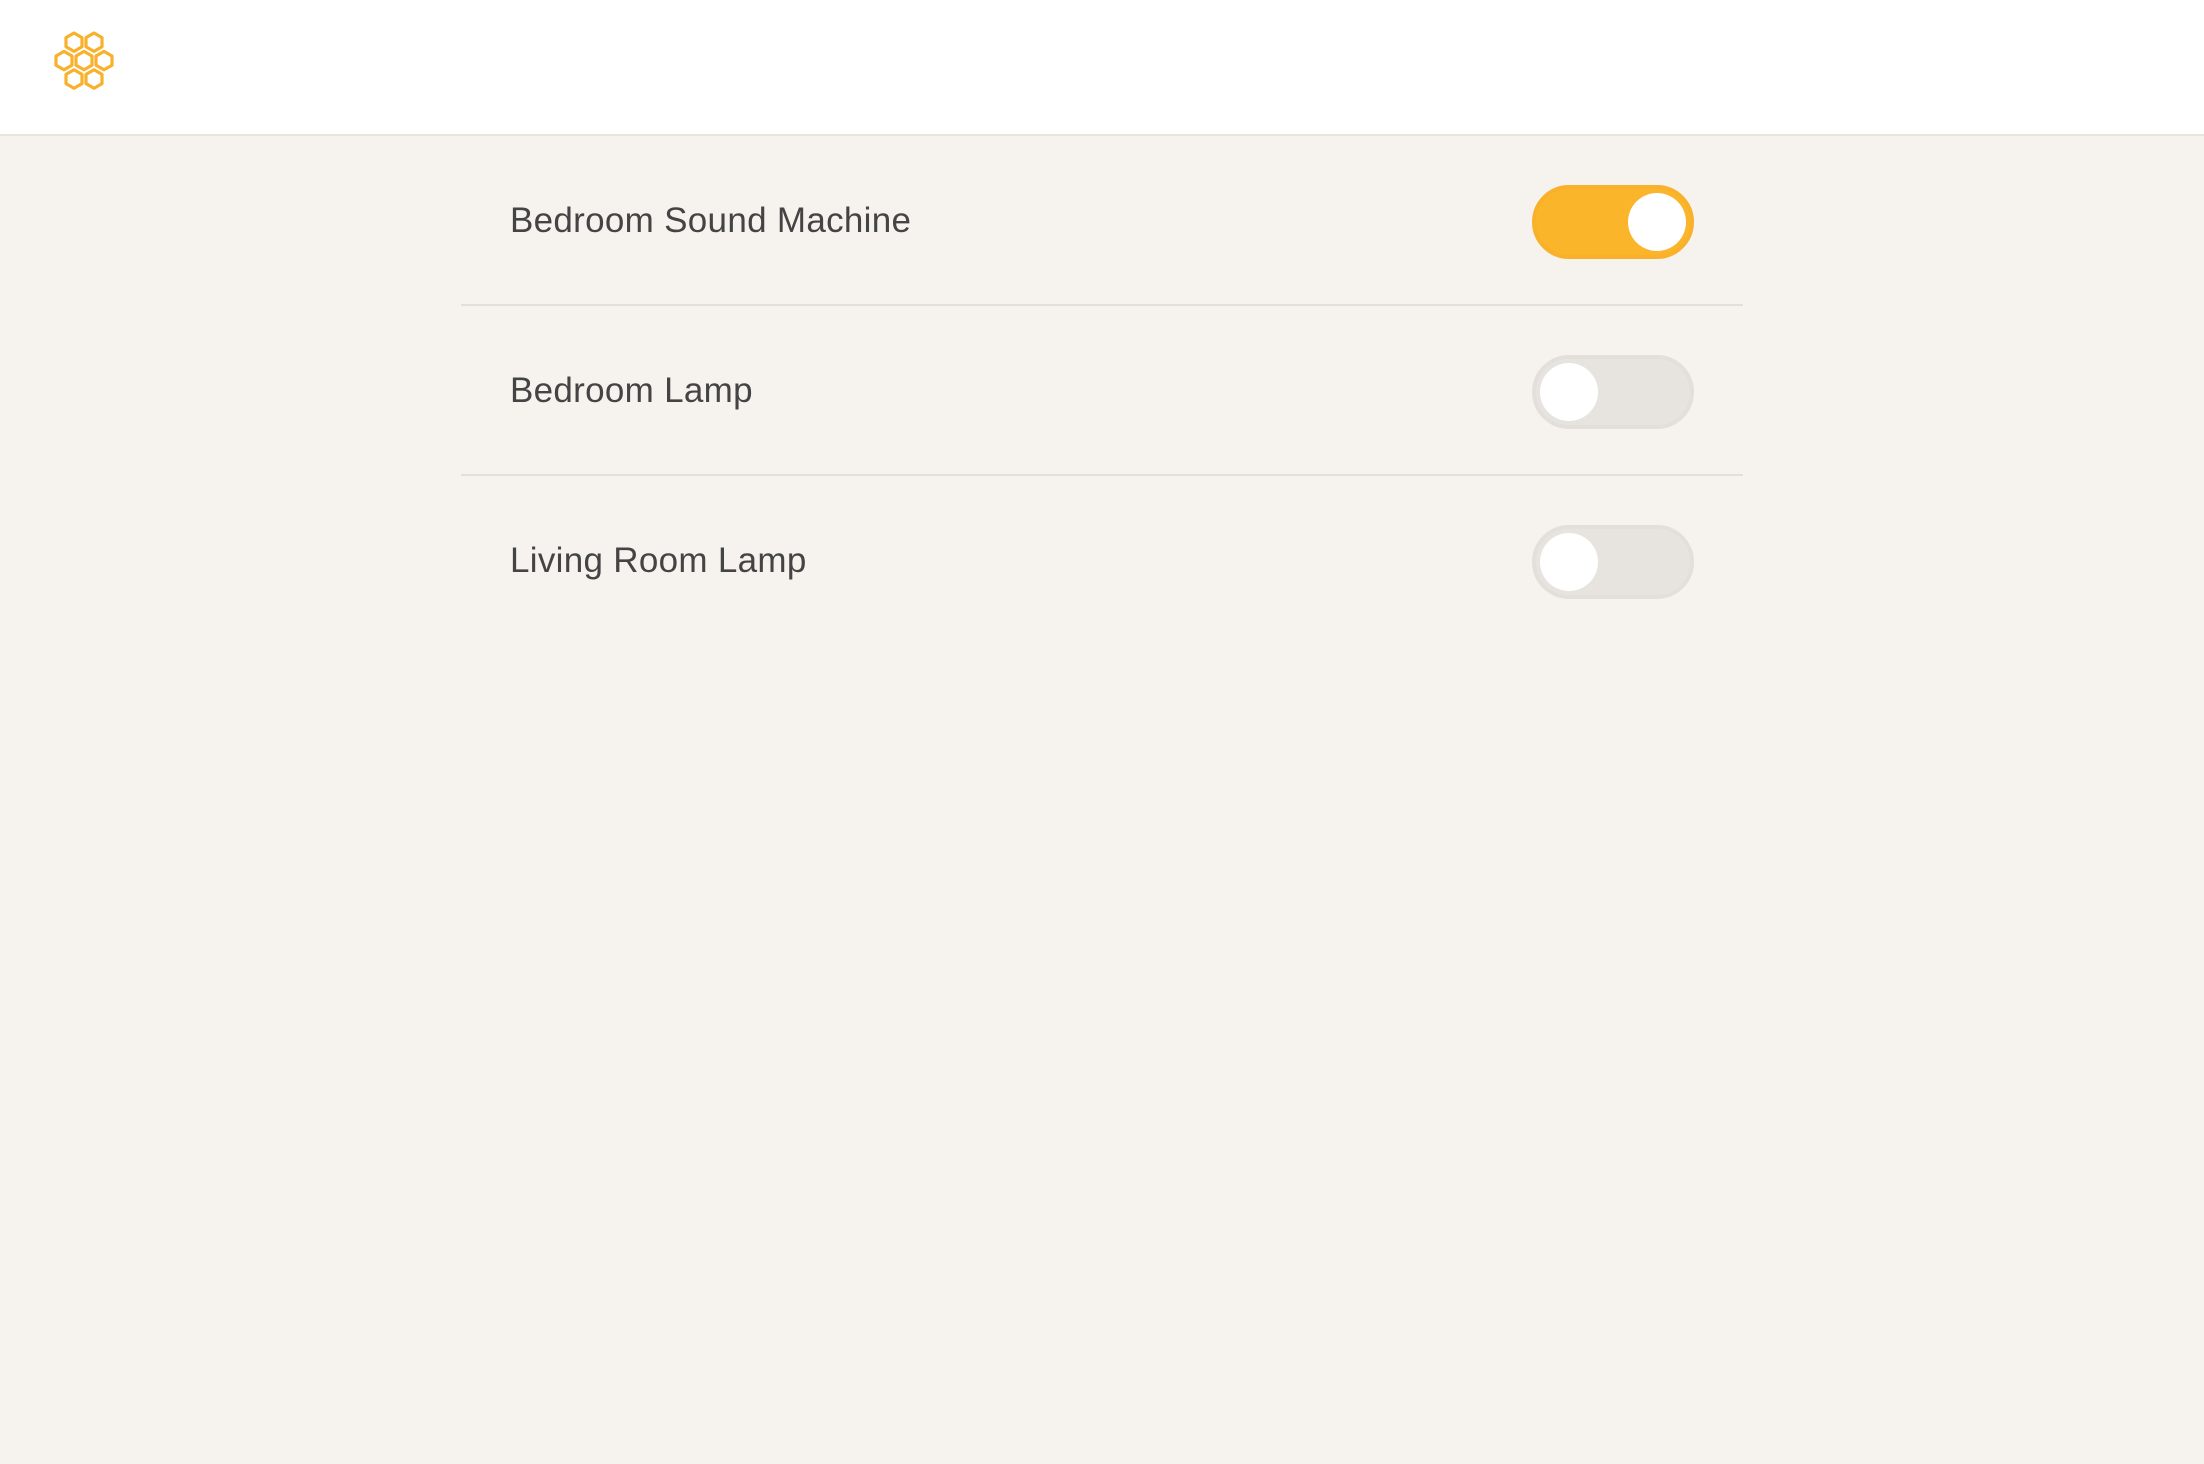  I want to click on device-row-living-room-lamp: Living Room Lamp, so click(1102, 561).